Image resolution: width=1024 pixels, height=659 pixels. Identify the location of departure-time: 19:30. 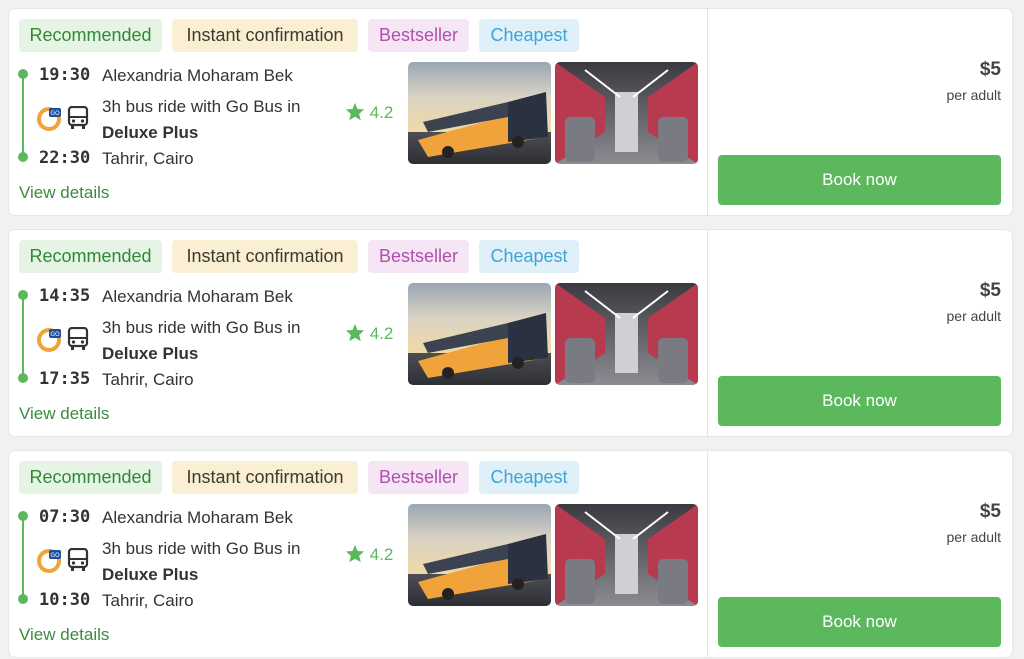
(65, 75).